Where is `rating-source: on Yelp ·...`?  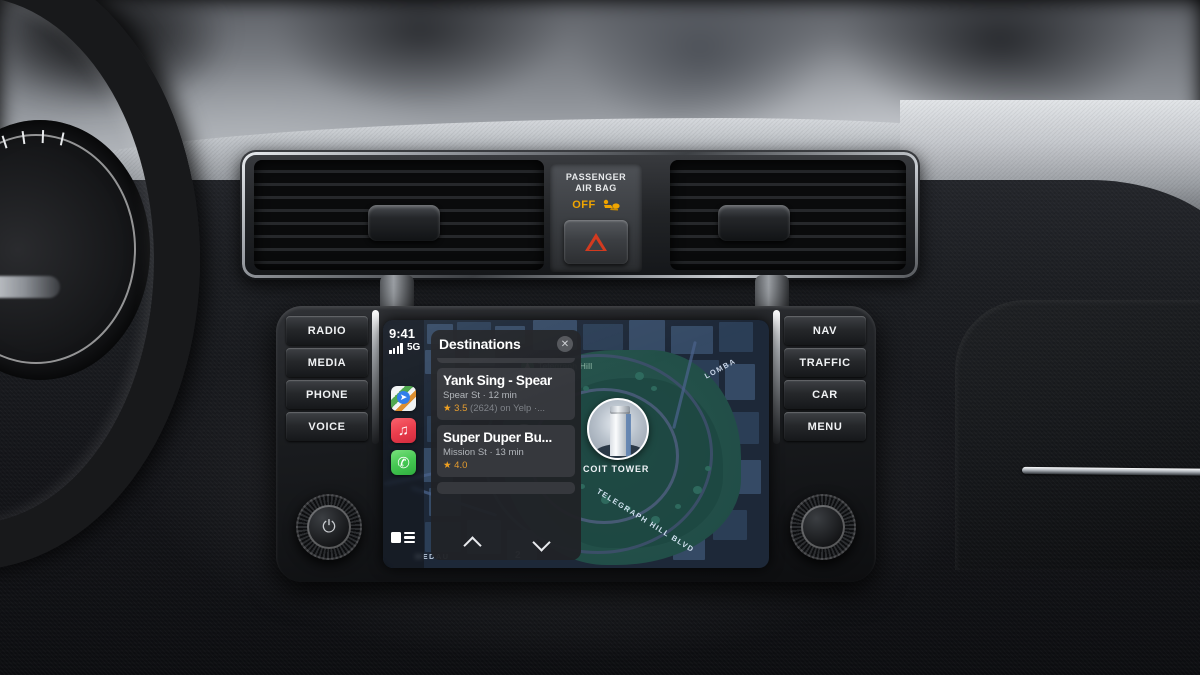
rating-source: on Yelp ·... is located at coordinates (523, 408).